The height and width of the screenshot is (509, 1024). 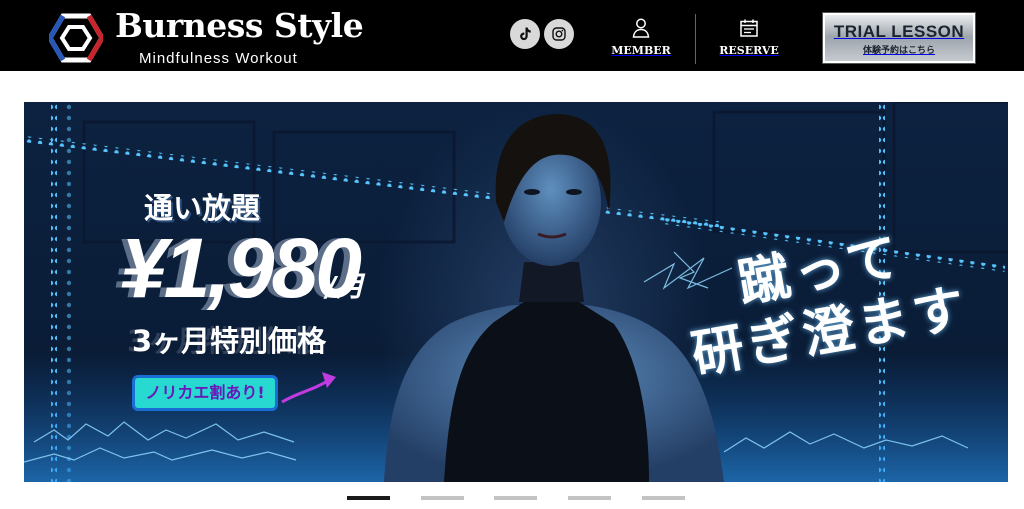 I want to click on instagram-link, so click(x=559, y=34).